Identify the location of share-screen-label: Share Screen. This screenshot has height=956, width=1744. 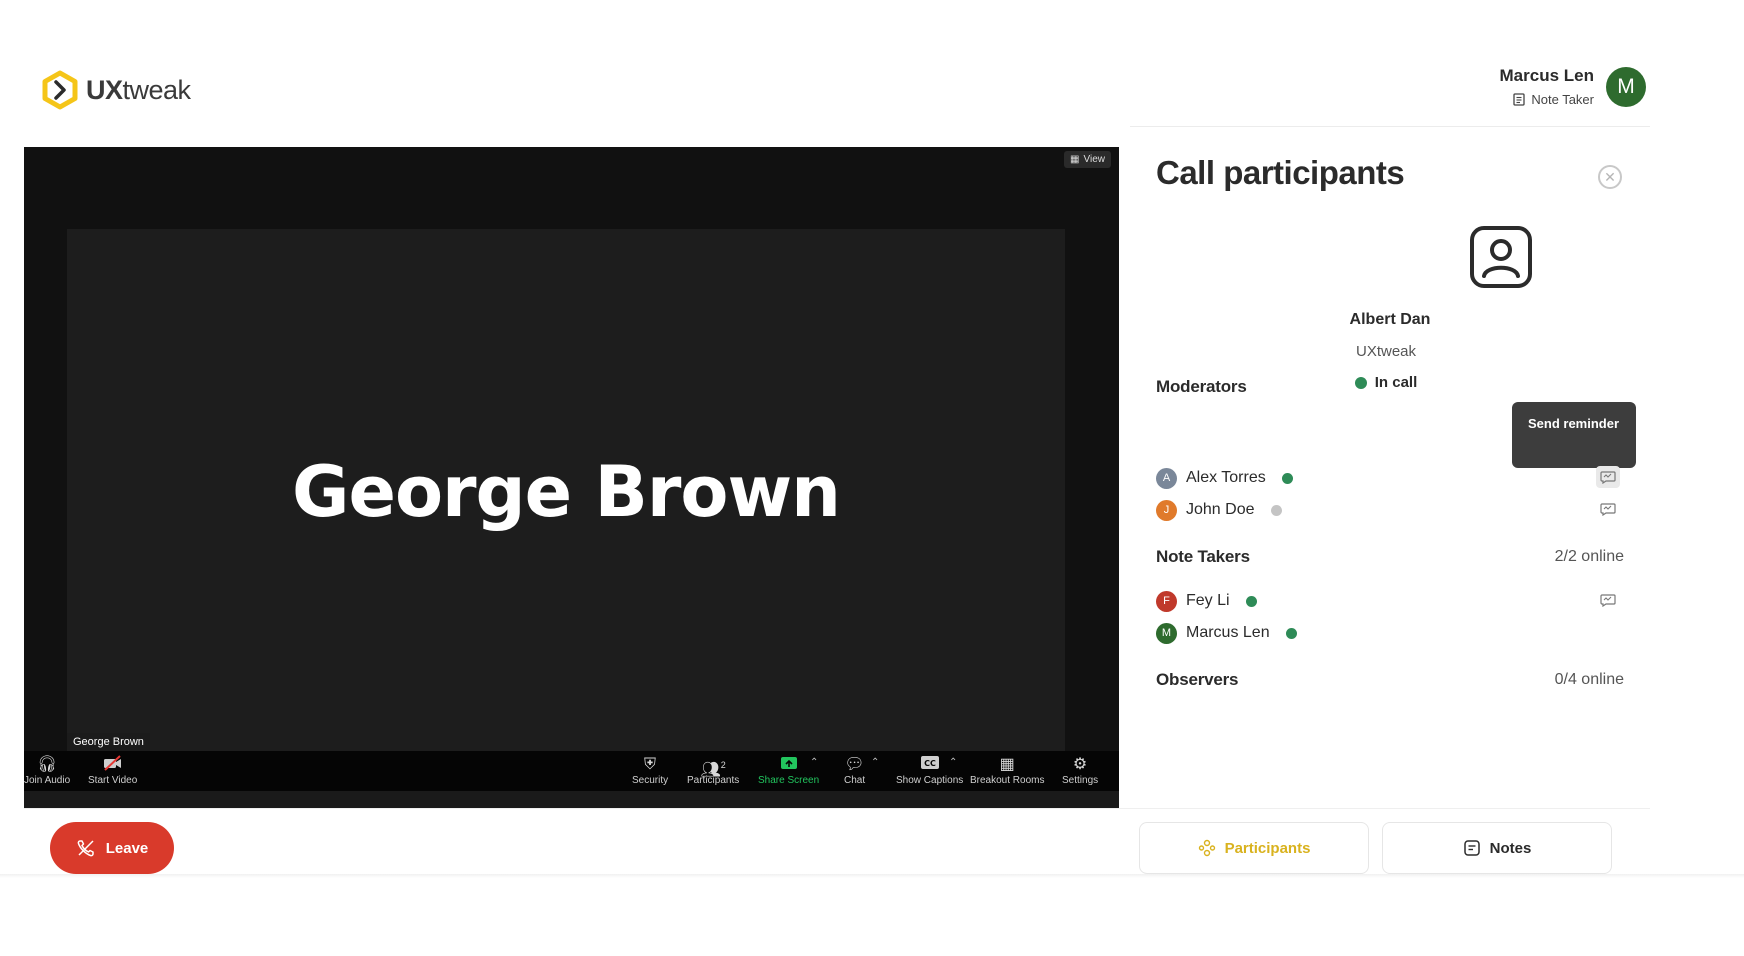
(789, 780).